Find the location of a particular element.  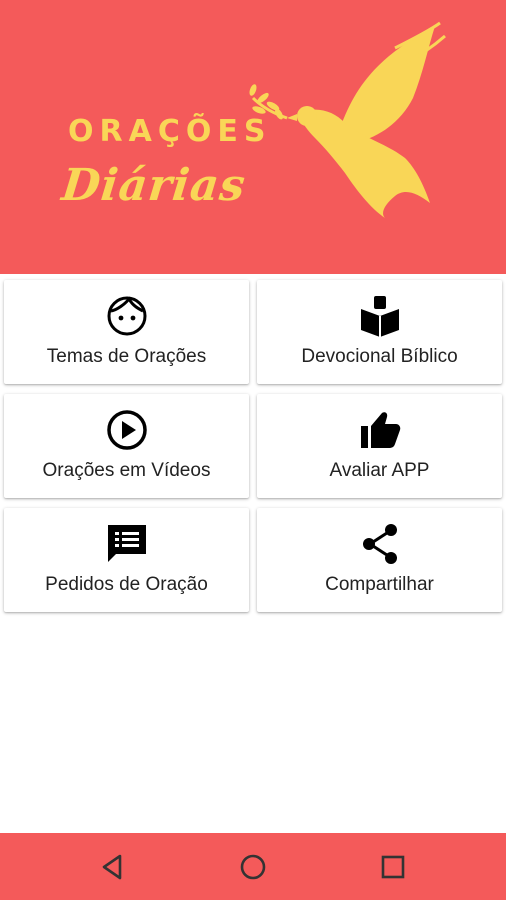

menu-item-label: Pedidos de Oração is located at coordinates (126, 584).